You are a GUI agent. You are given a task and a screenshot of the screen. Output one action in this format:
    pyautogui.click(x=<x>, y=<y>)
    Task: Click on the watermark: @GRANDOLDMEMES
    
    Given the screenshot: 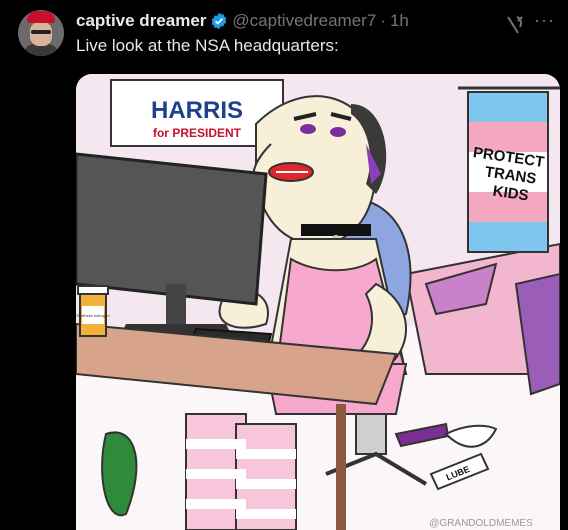 What is the action you would take?
    pyautogui.click(x=481, y=523)
    